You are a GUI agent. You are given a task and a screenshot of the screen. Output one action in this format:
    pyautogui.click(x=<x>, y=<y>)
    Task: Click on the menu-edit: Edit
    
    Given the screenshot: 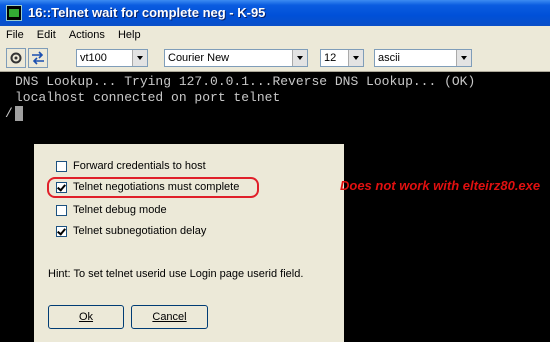 What is the action you would take?
    pyautogui.click(x=45, y=33)
    